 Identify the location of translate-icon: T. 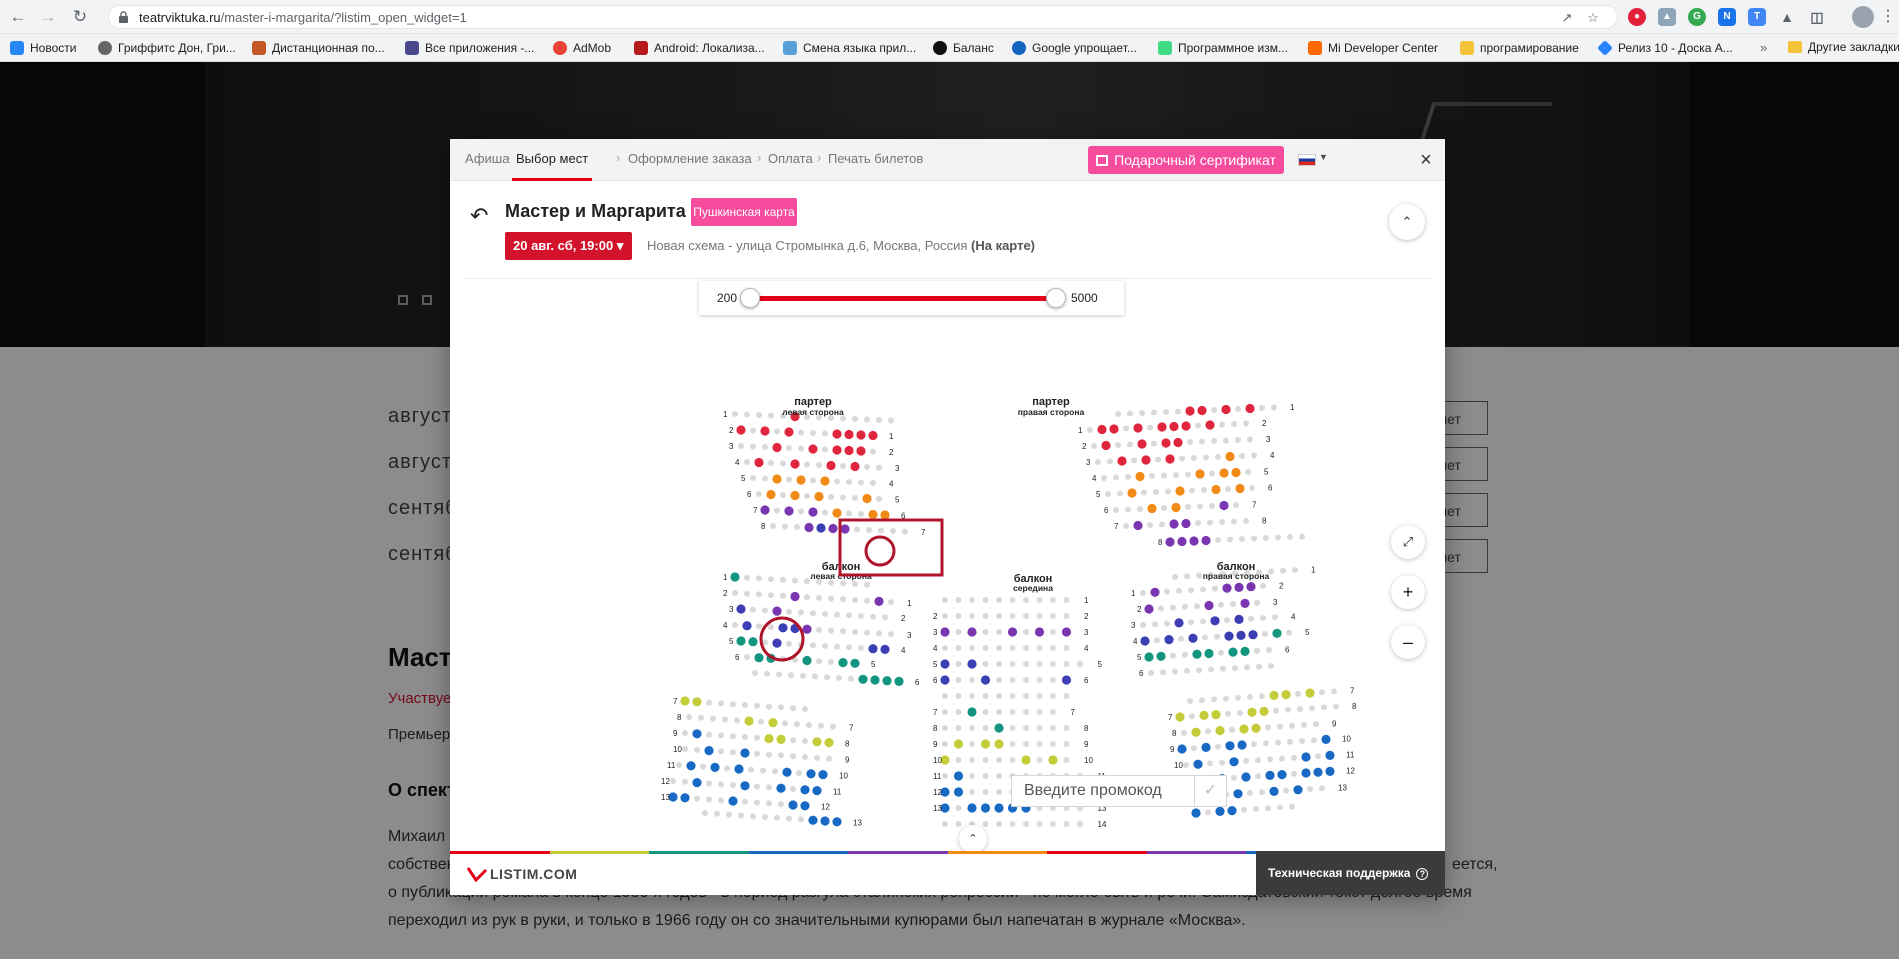
(1757, 17).